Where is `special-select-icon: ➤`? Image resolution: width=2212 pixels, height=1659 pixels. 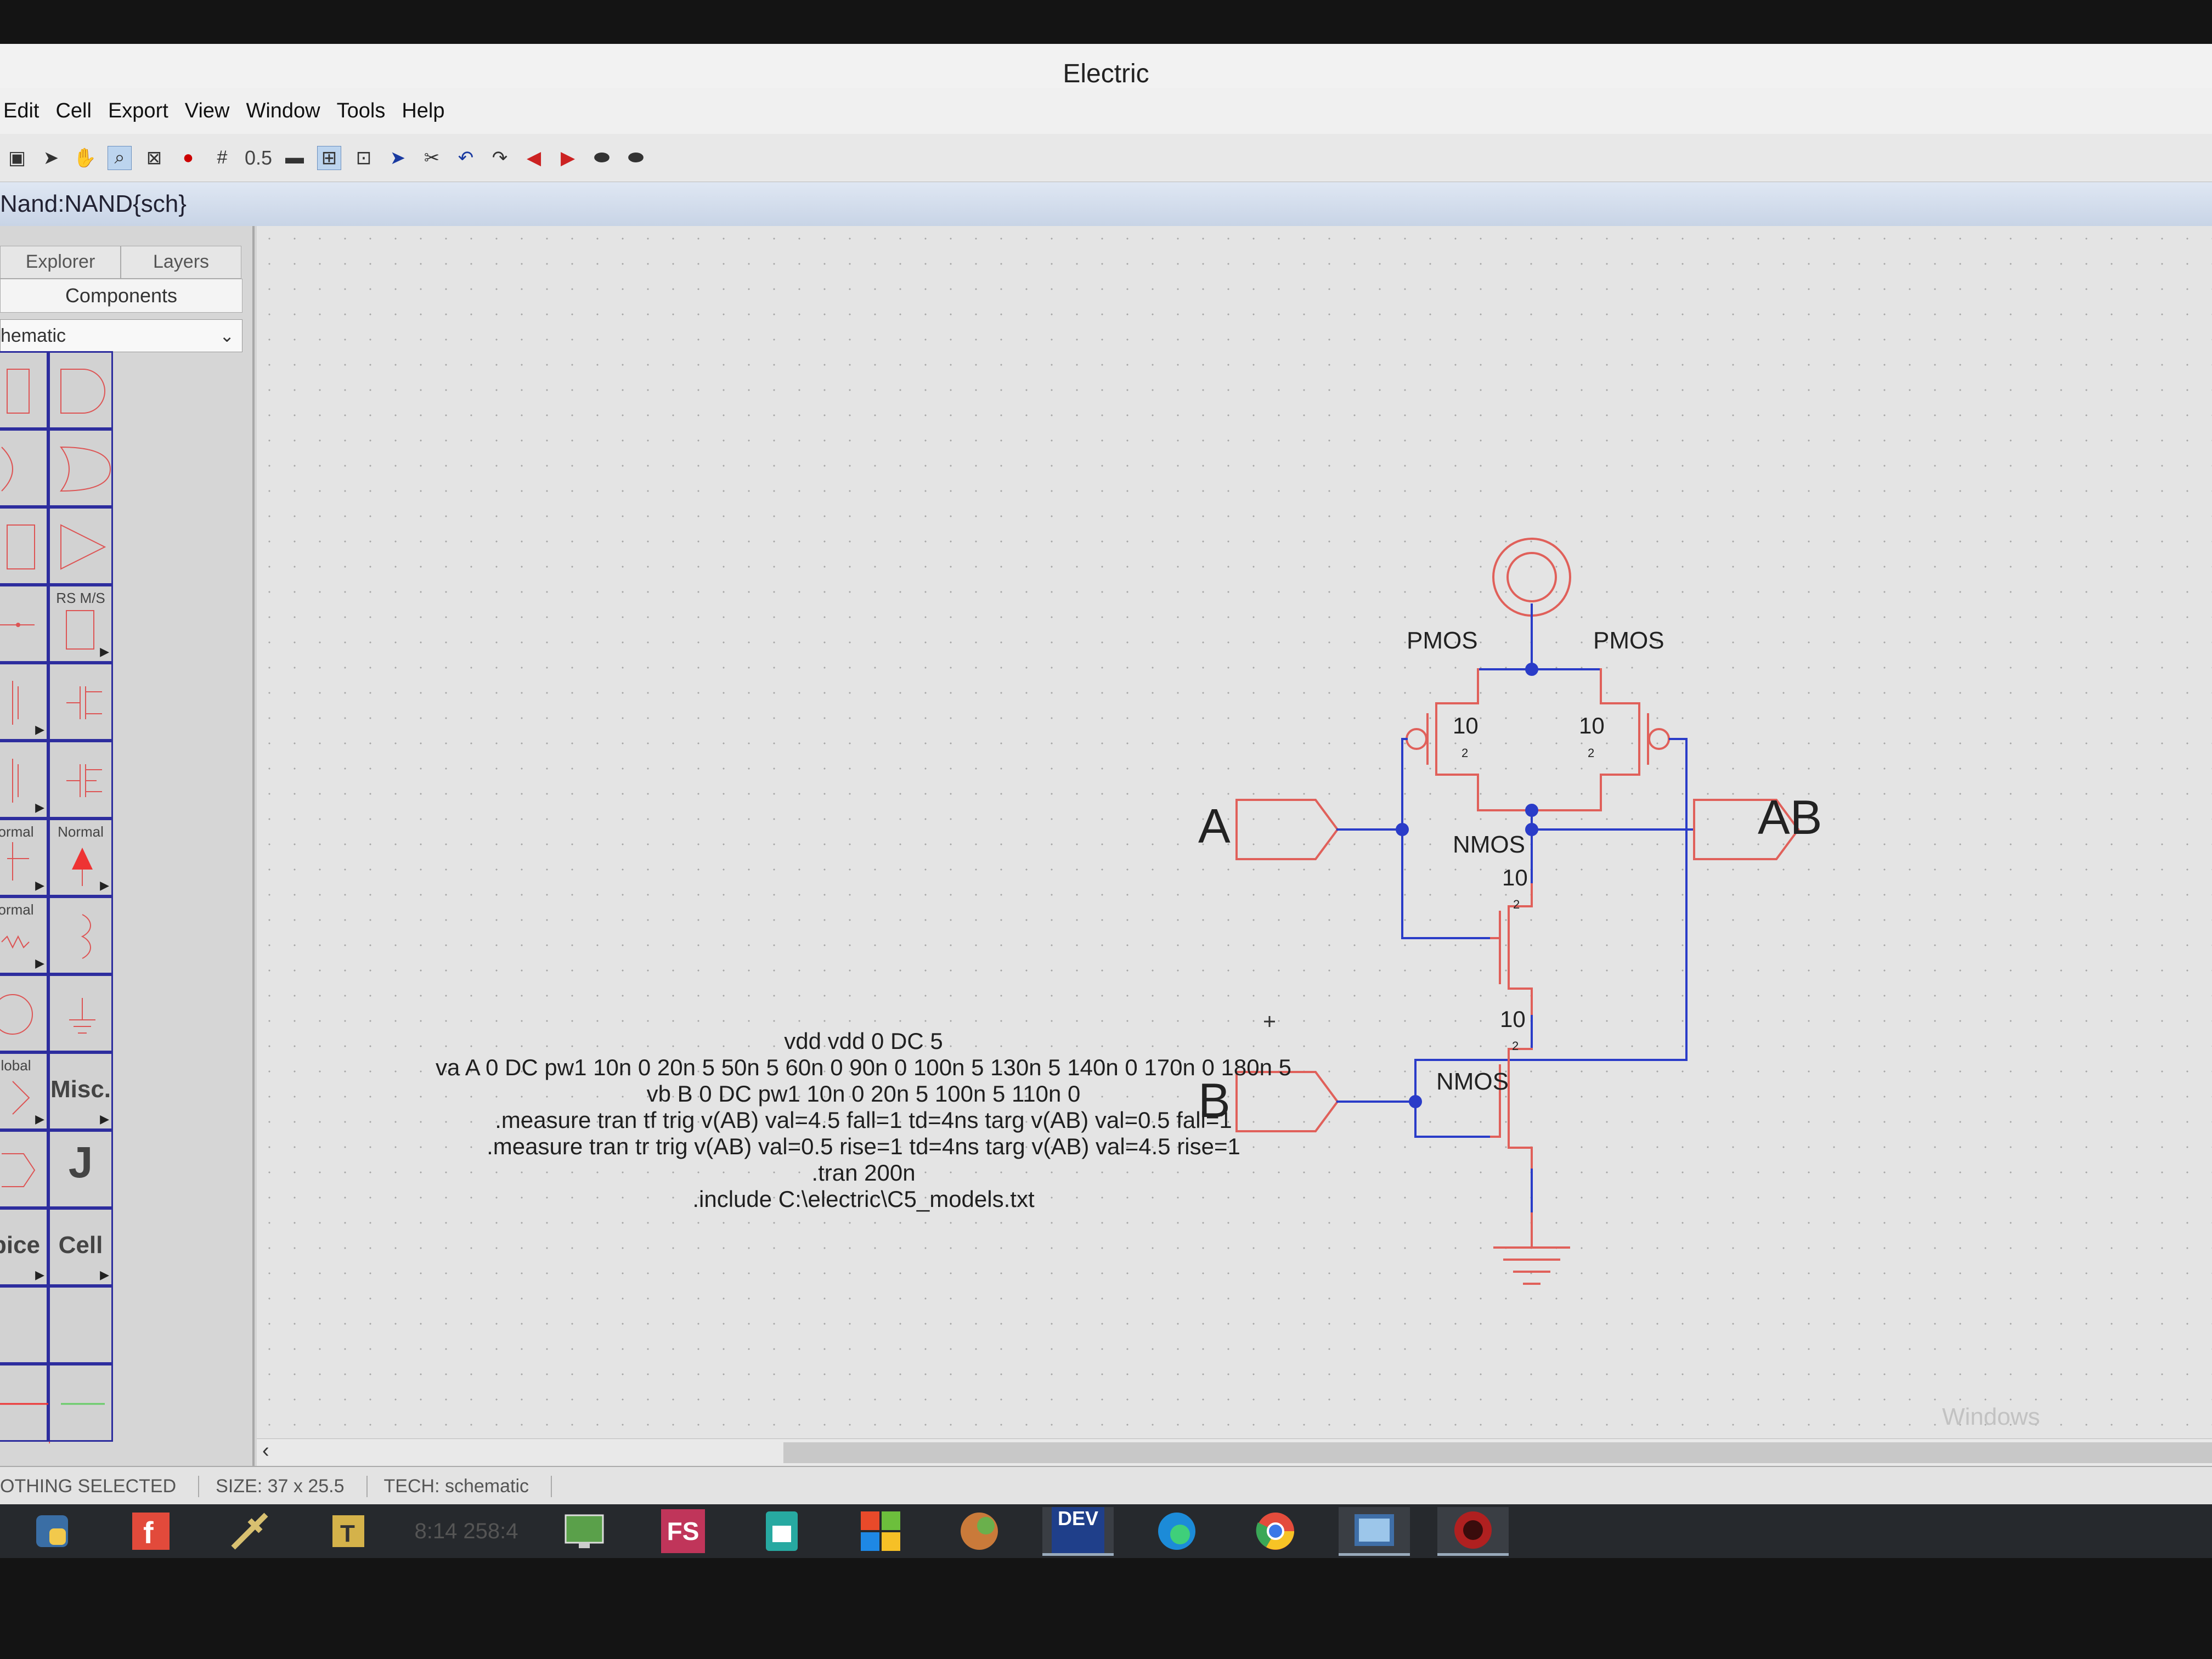 special-select-icon: ➤ is located at coordinates (398, 158).